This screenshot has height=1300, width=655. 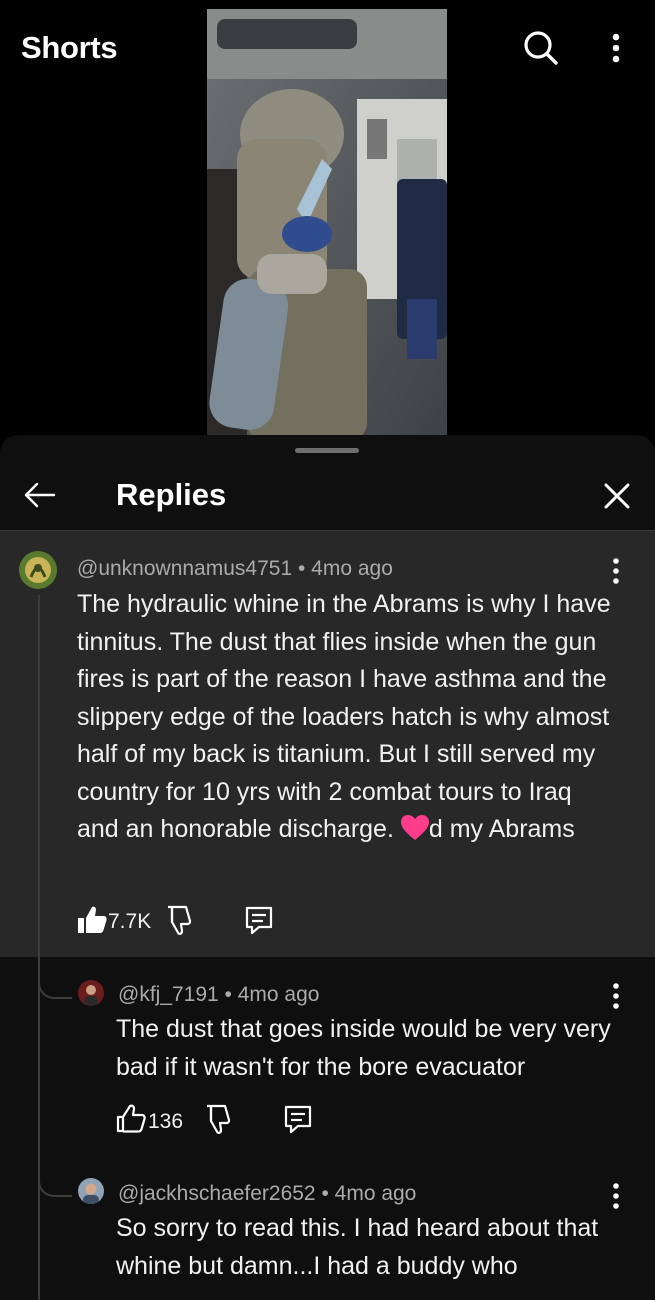 What do you see at coordinates (69, 47) in the screenshot?
I see `page-title: Shorts` at bounding box center [69, 47].